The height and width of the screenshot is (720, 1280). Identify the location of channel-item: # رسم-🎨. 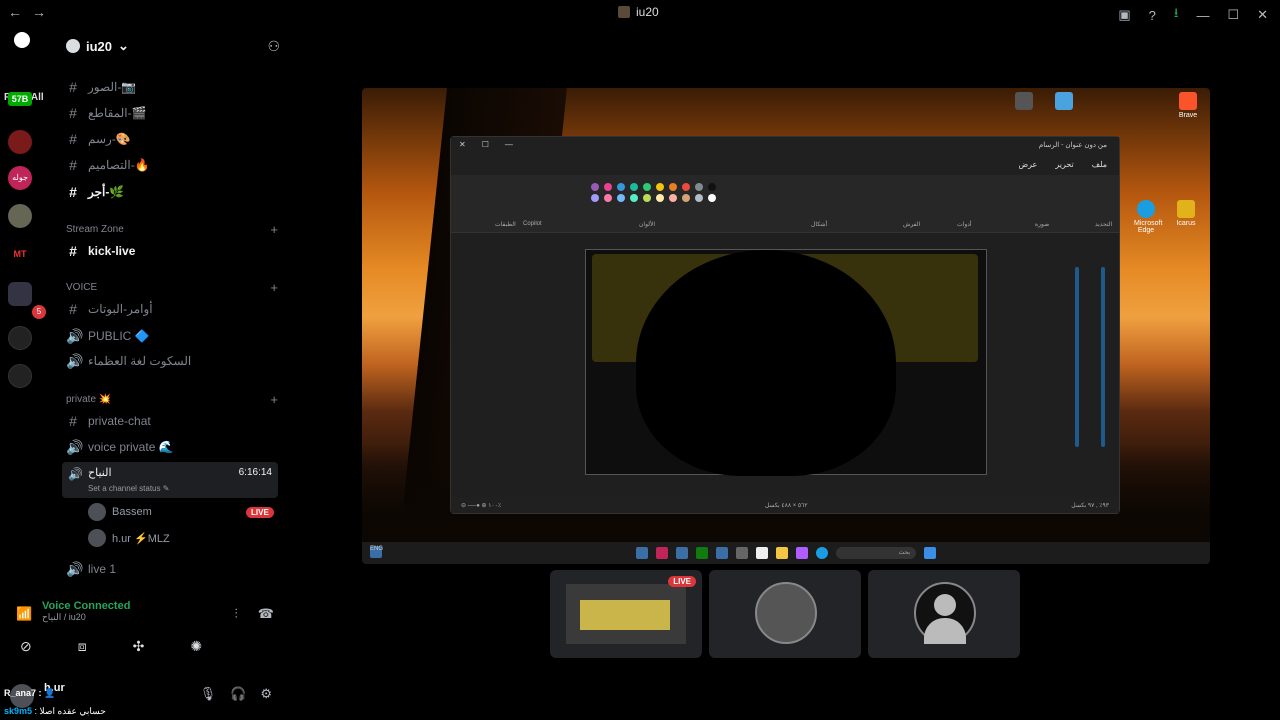
(171, 139).